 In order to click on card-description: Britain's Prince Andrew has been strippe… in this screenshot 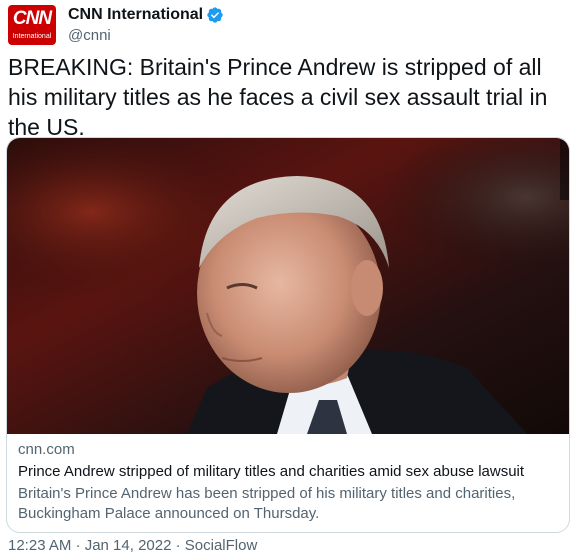, I will do `click(267, 503)`.